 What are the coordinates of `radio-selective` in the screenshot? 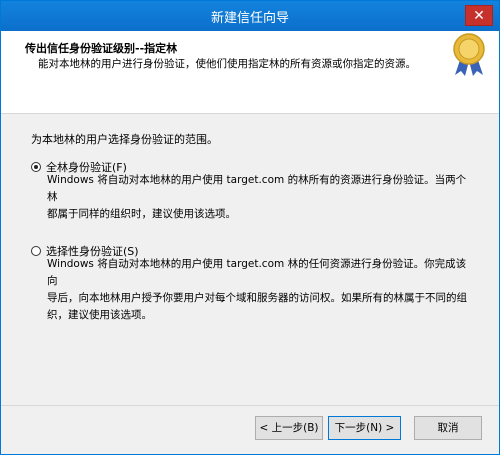 It's located at (36, 251).